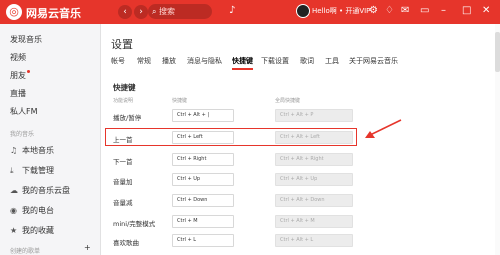 Image resolution: width=500 pixels, height=255 pixels. Describe the element at coordinates (123, 203) in the screenshot. I see `shortcut-label-volume-down: 音量减` at that location.